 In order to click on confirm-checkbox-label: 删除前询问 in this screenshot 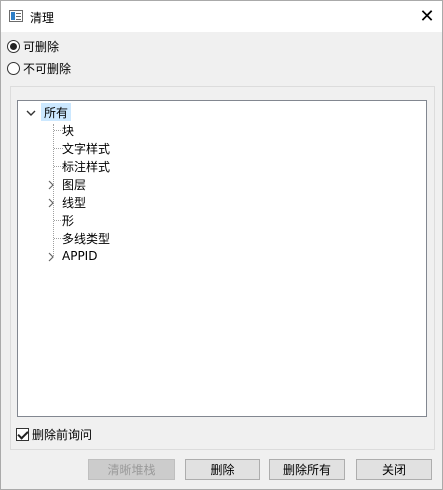, I will do `click(62, 434)`.